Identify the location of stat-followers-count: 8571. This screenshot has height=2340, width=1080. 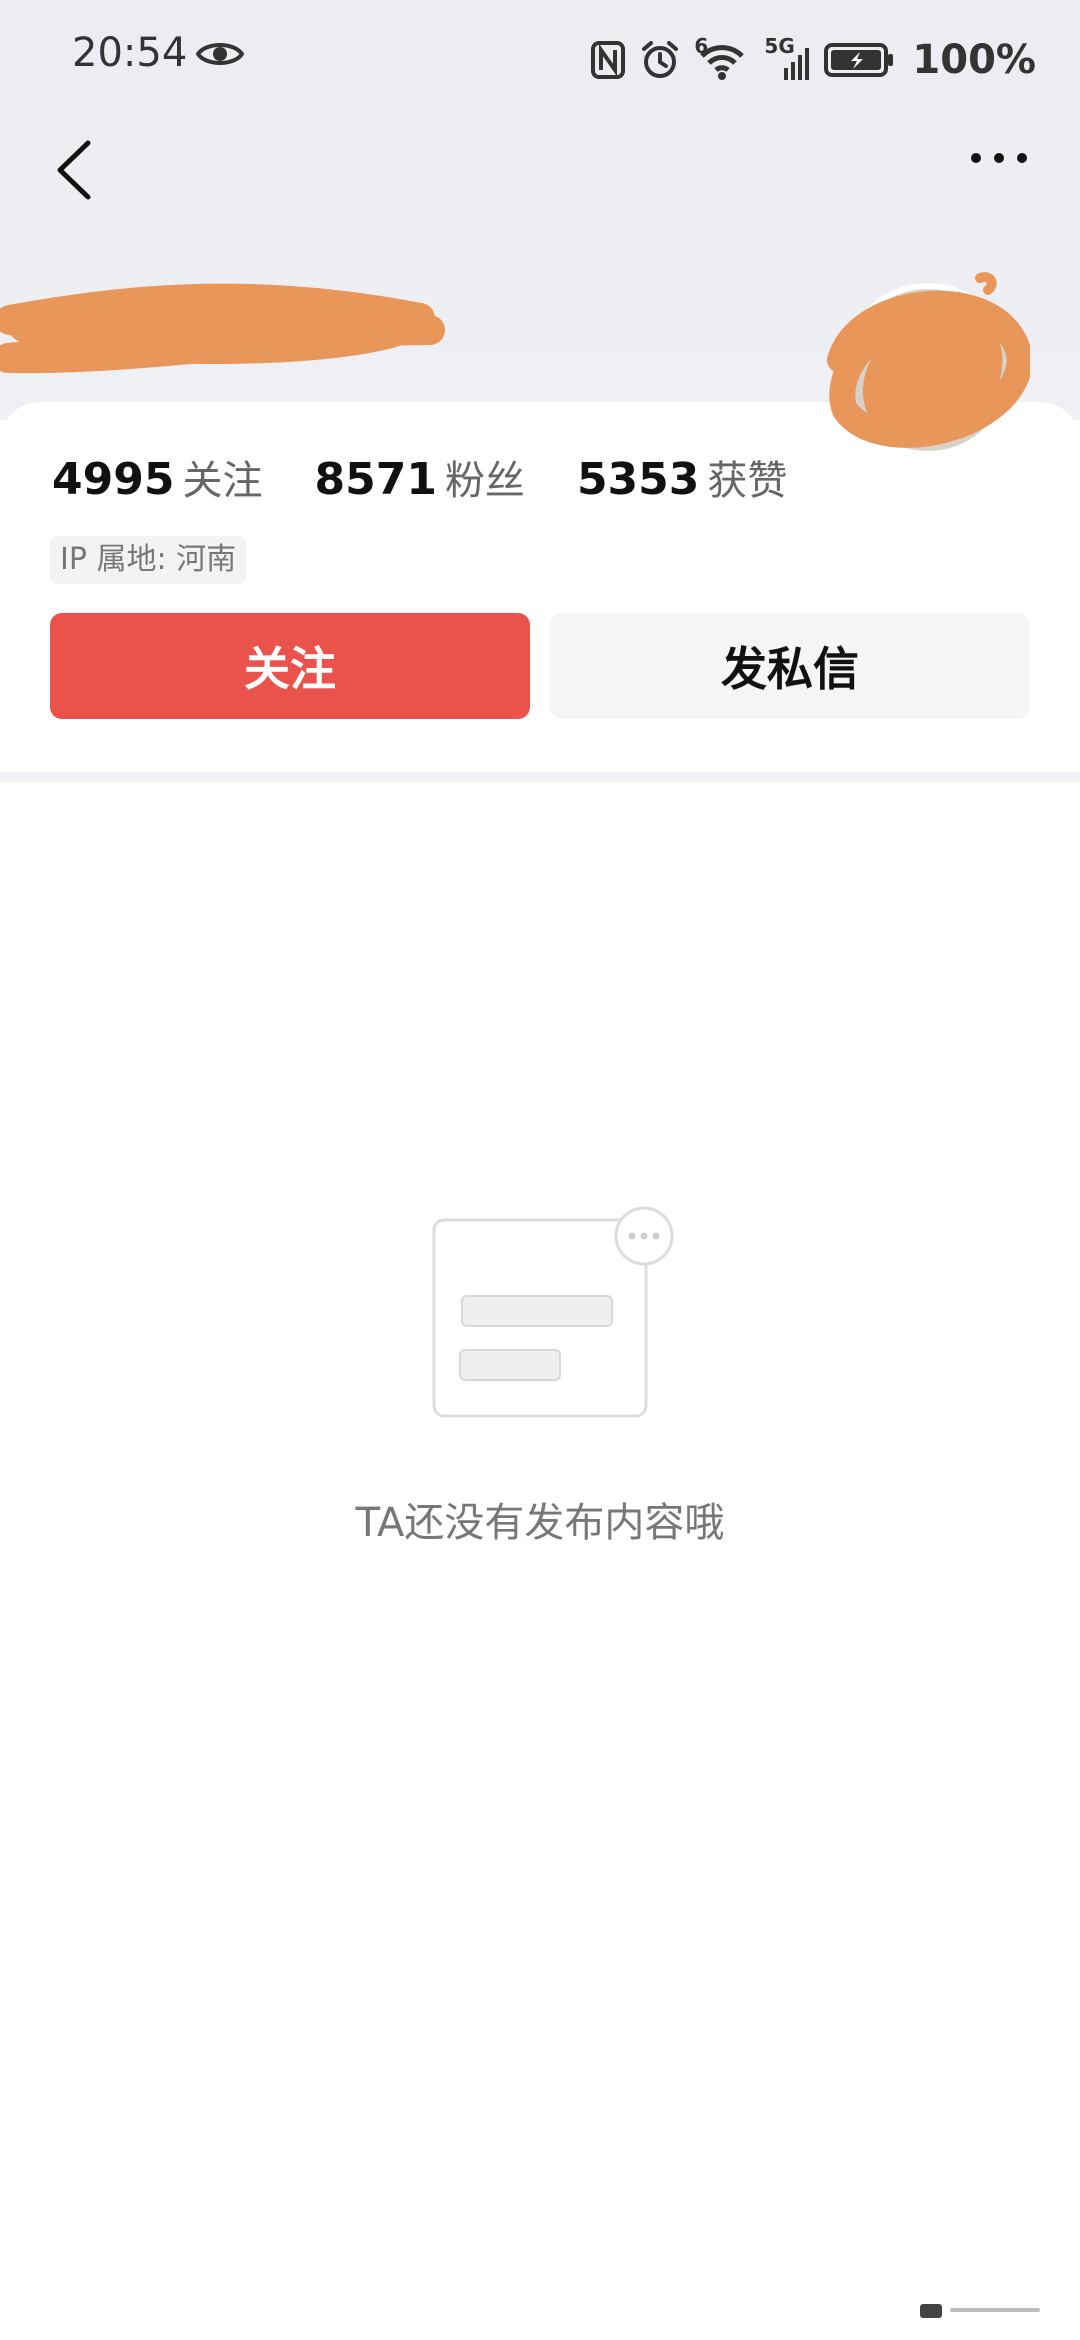
(375, 479).